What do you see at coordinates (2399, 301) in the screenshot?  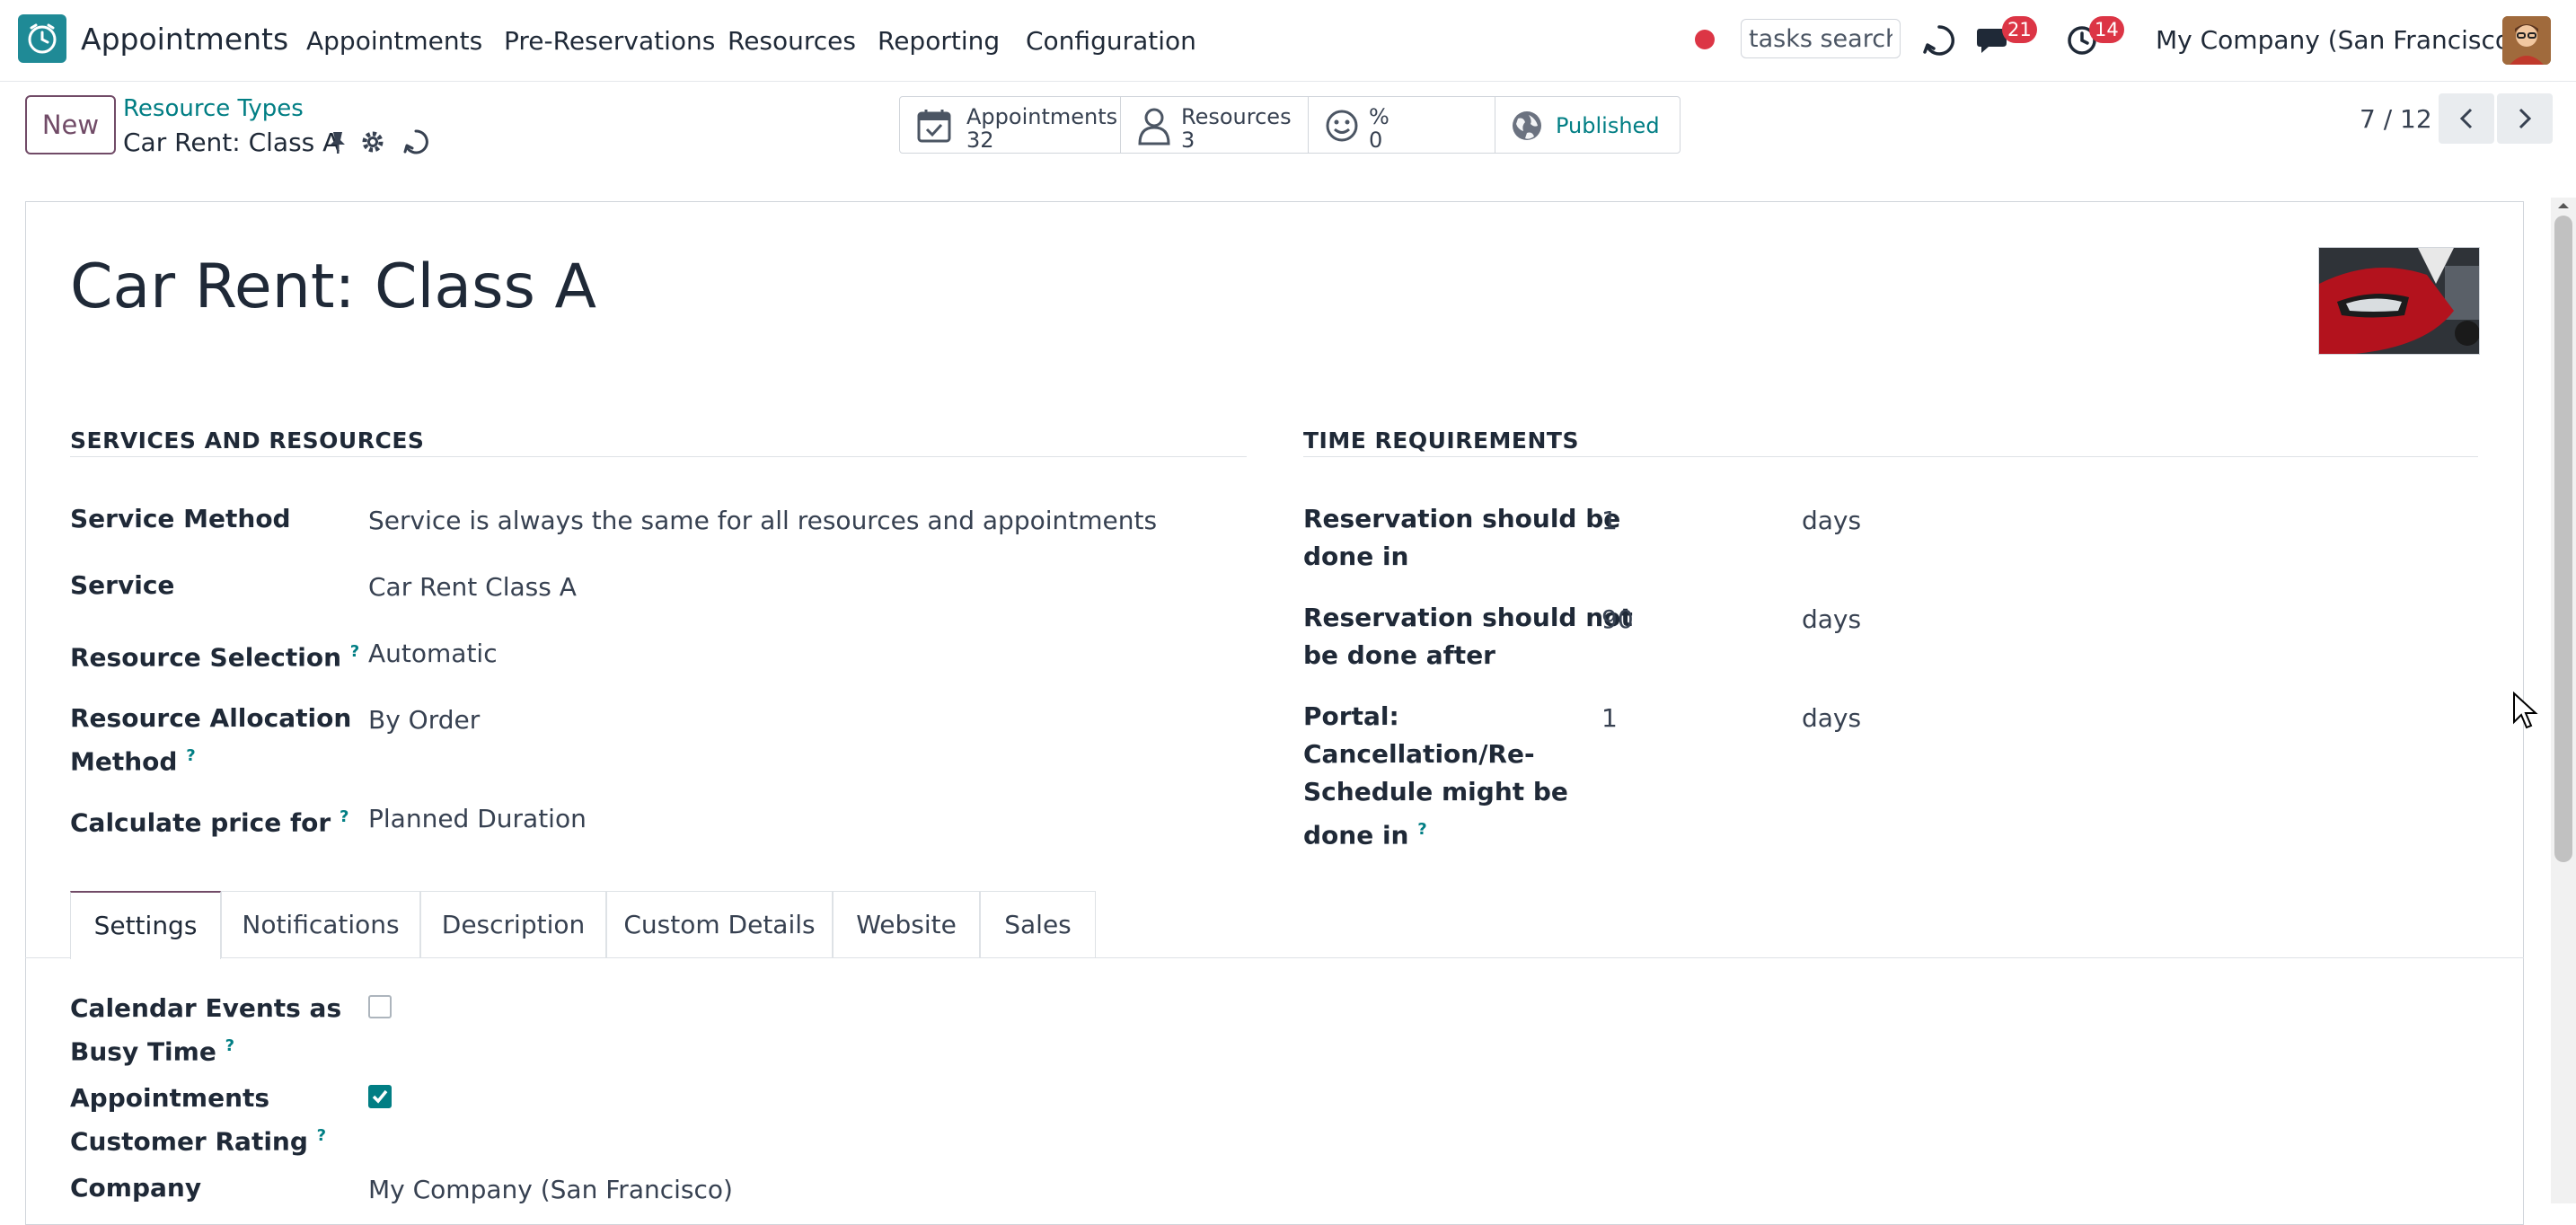 I see `resource-type-image` at bounding box center [2399, 301].